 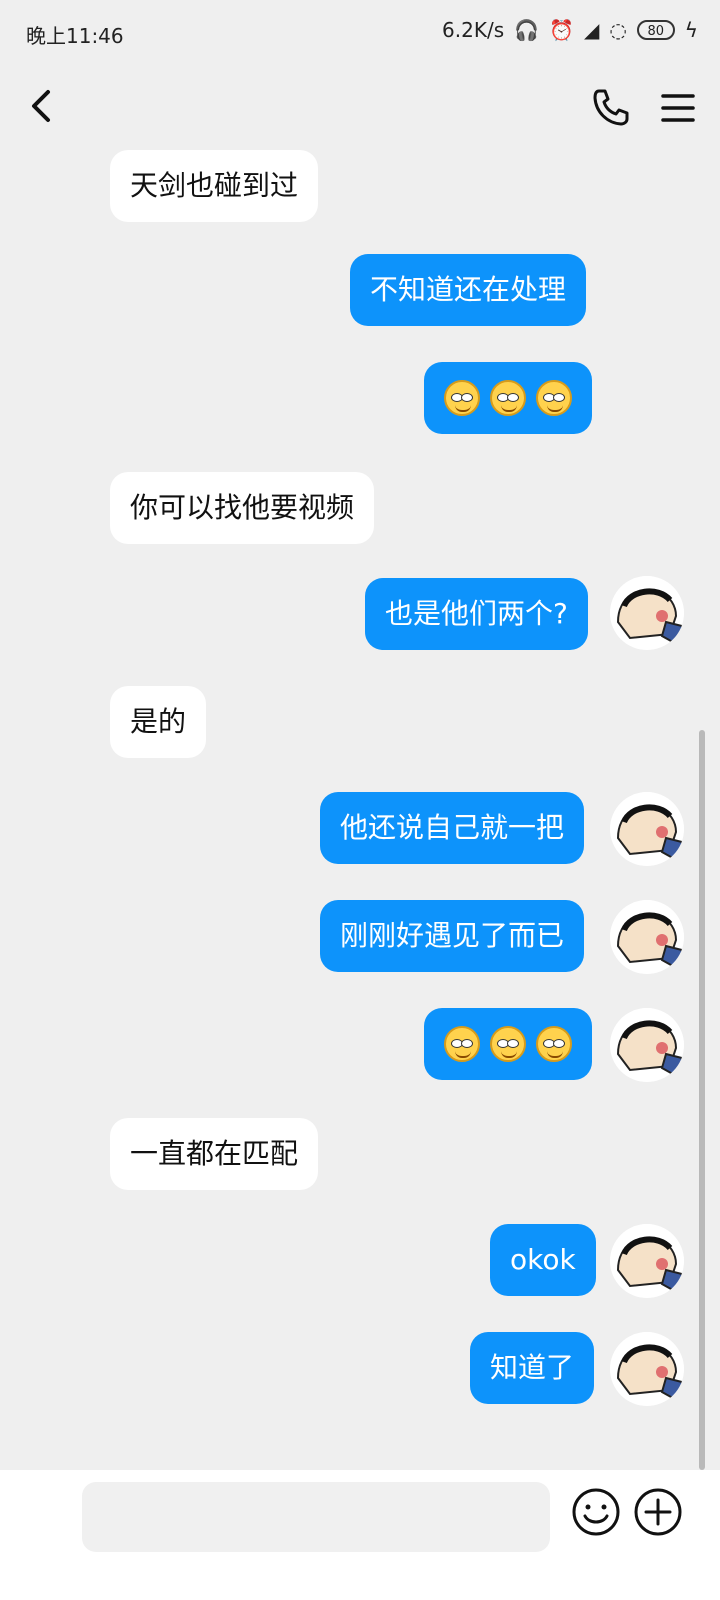 What do you see at coordinates (610, 108) in the screenshot?
I see `phone-call-icon` at bounding box center [610, 108].